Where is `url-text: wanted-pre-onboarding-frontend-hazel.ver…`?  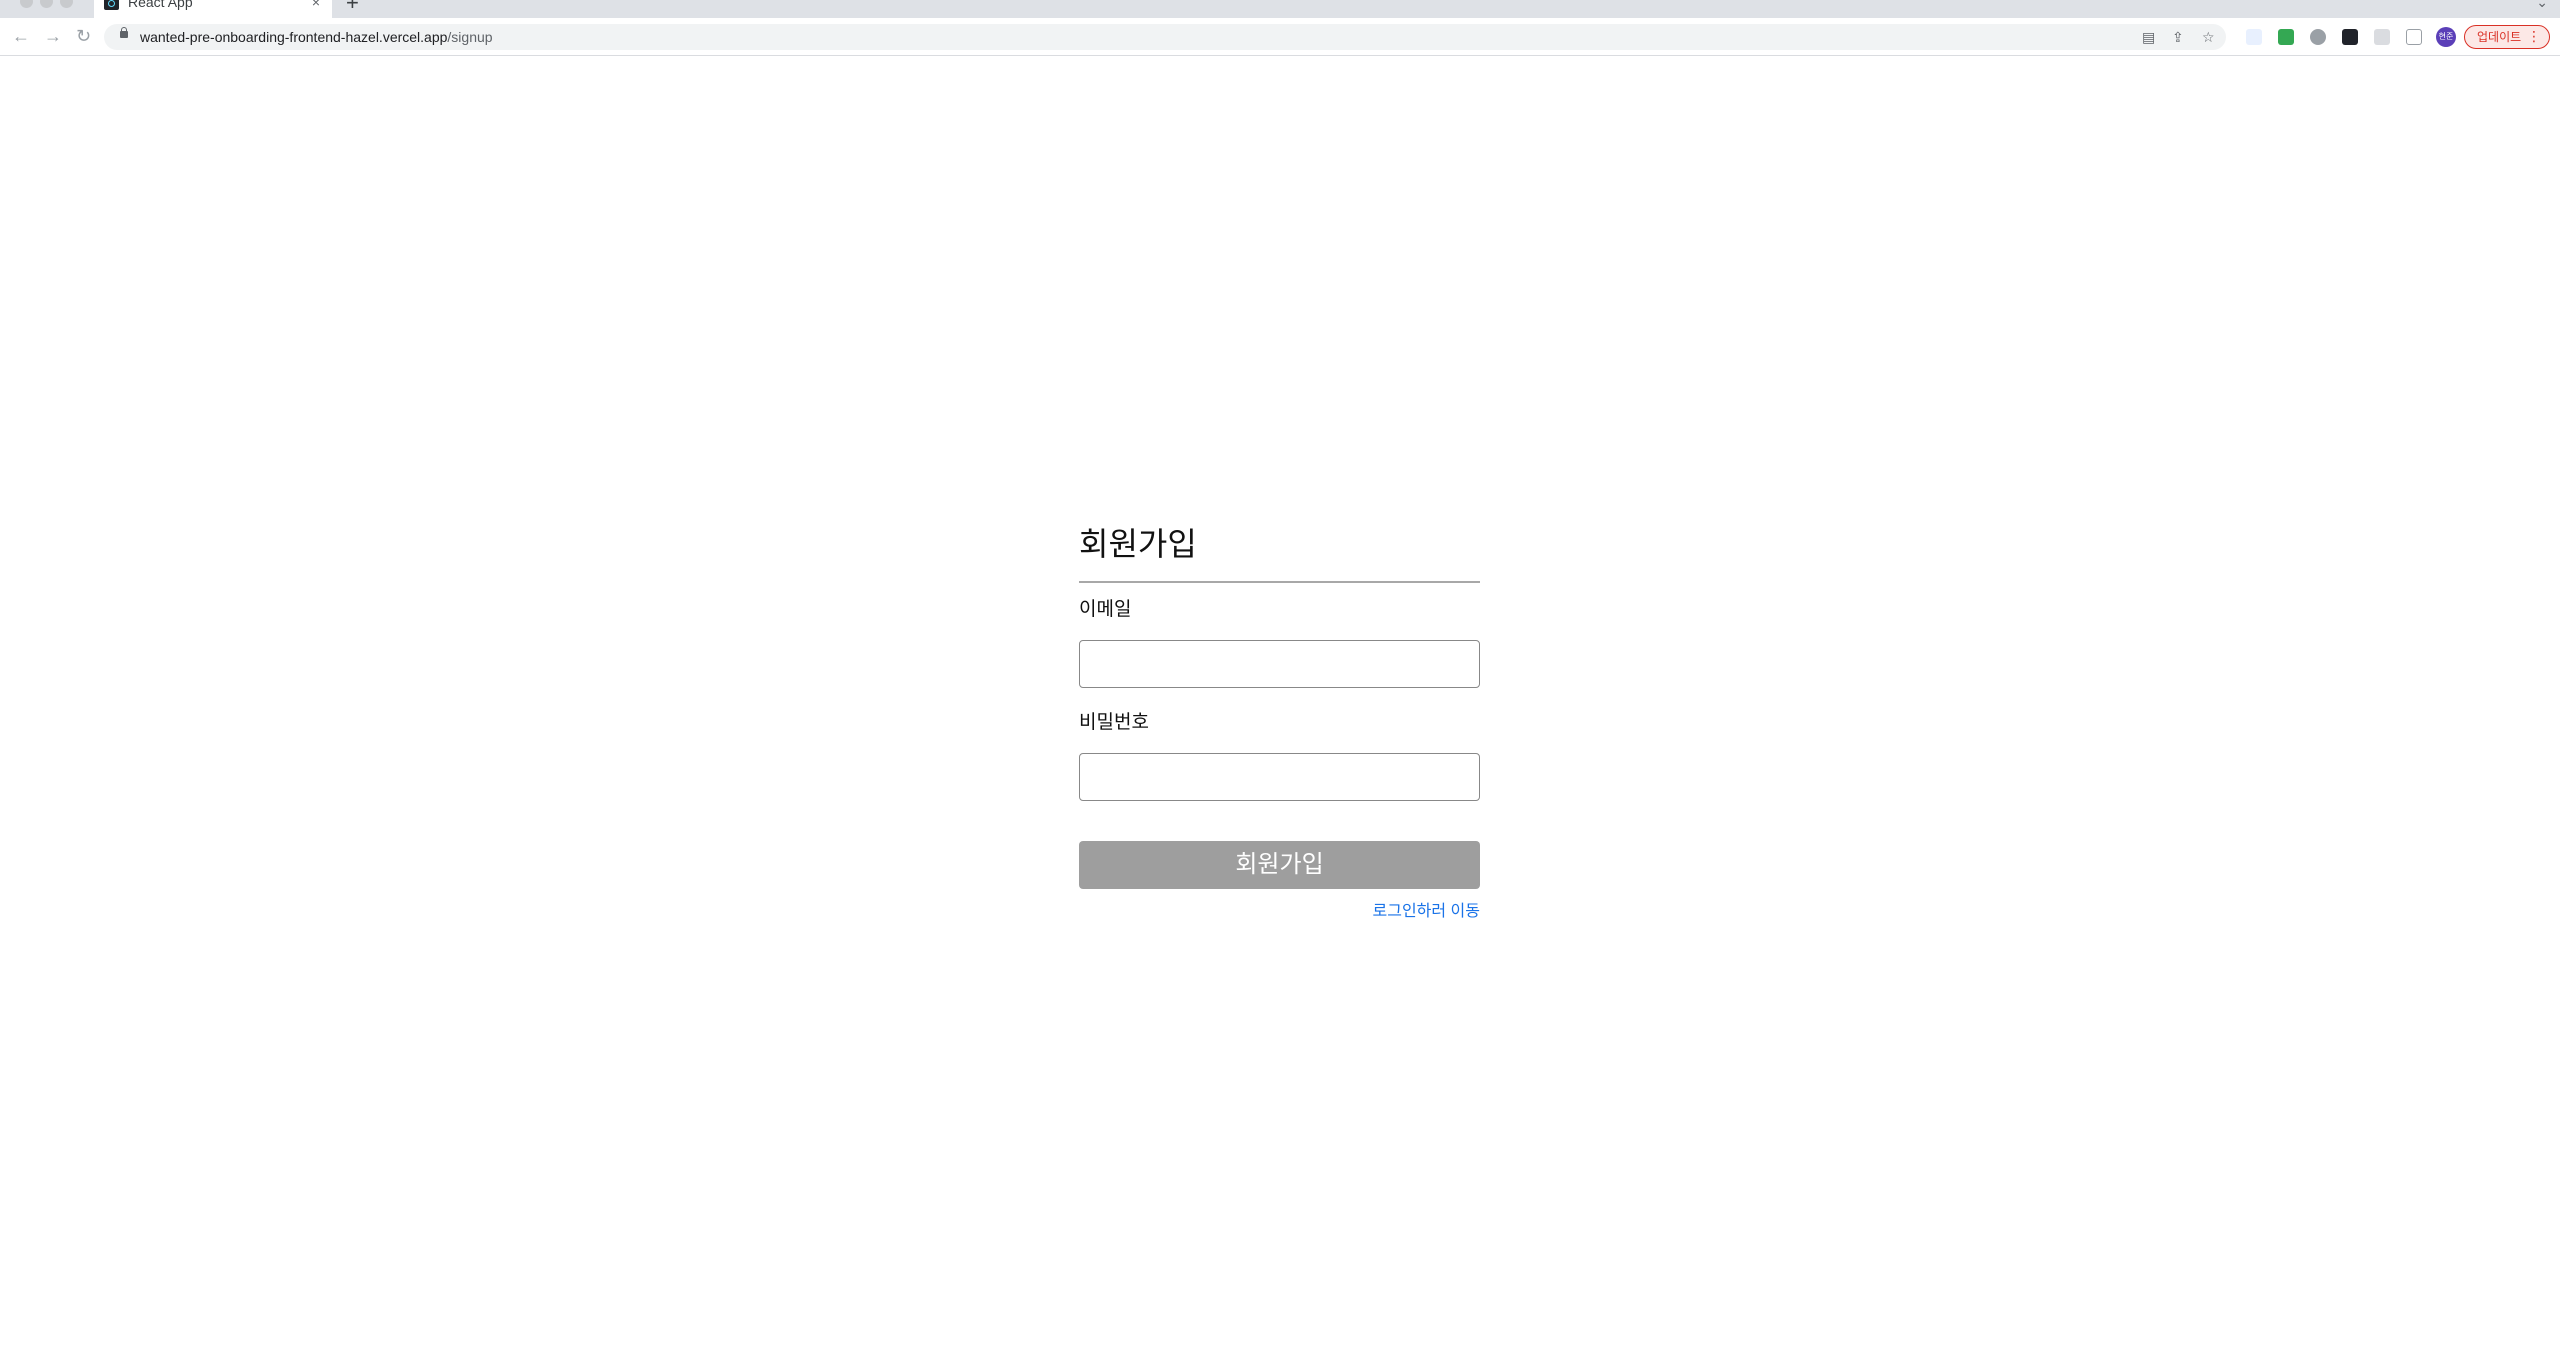 url-text: wanted-pre-onboarding-frontend-hazel.ver… is located at coordinates (316, 37).